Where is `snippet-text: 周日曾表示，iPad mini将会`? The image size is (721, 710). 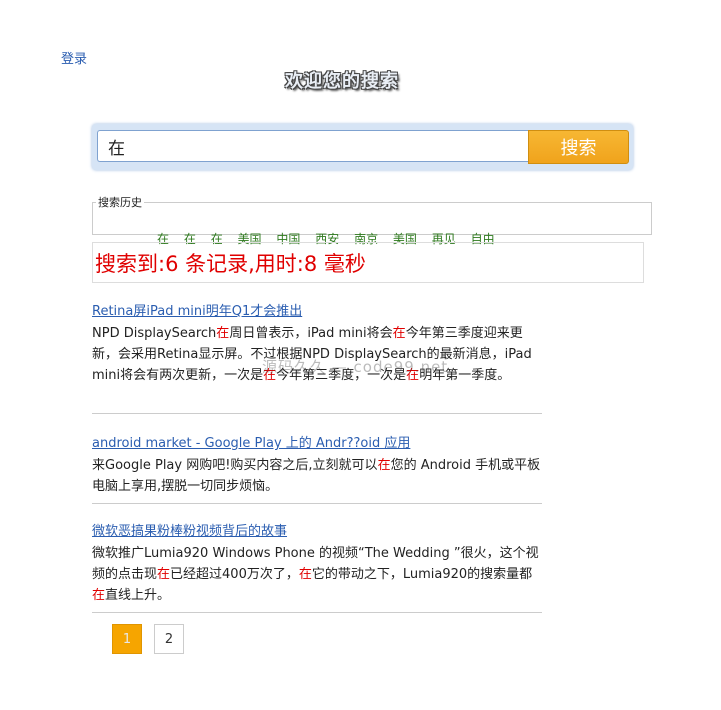
snippet-text: 周日曾表示，iPad mini将会 is located at coordinates (311, 333).